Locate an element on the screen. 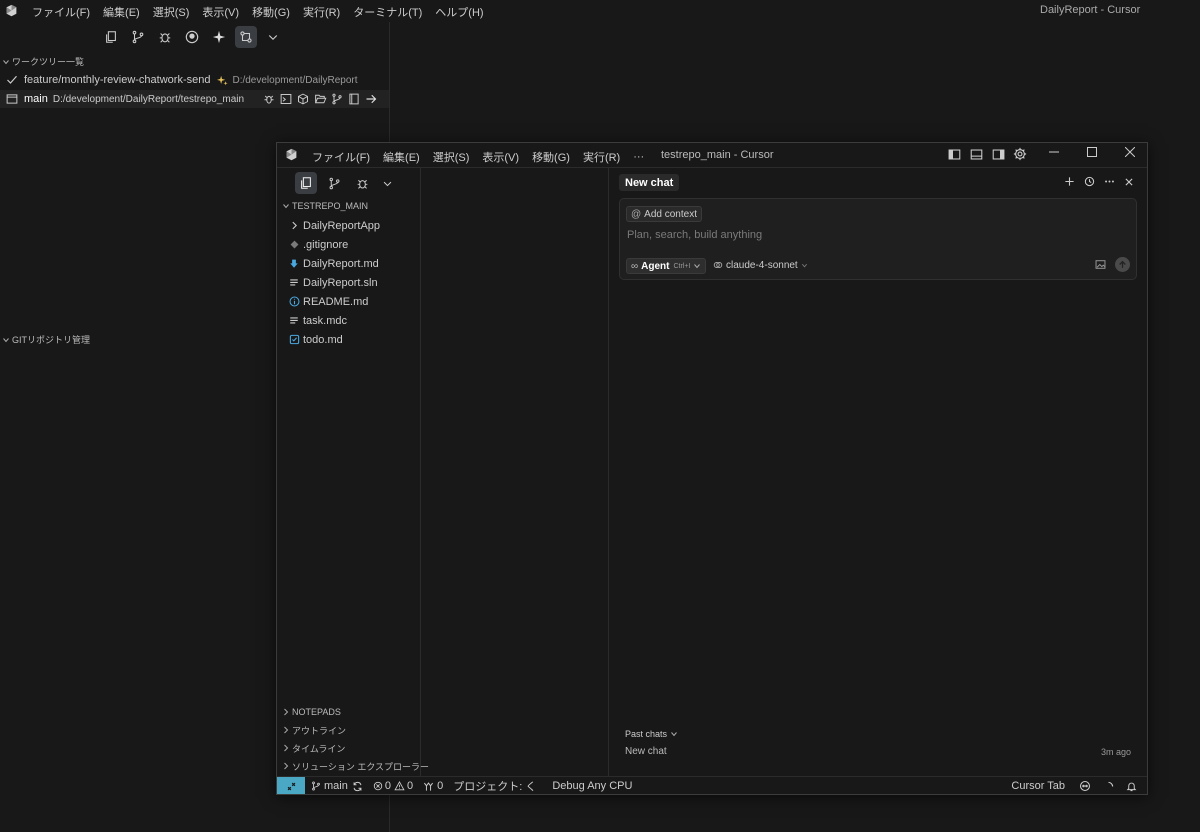  file-label: DailyReport.md is located at coordinates (341, 263).